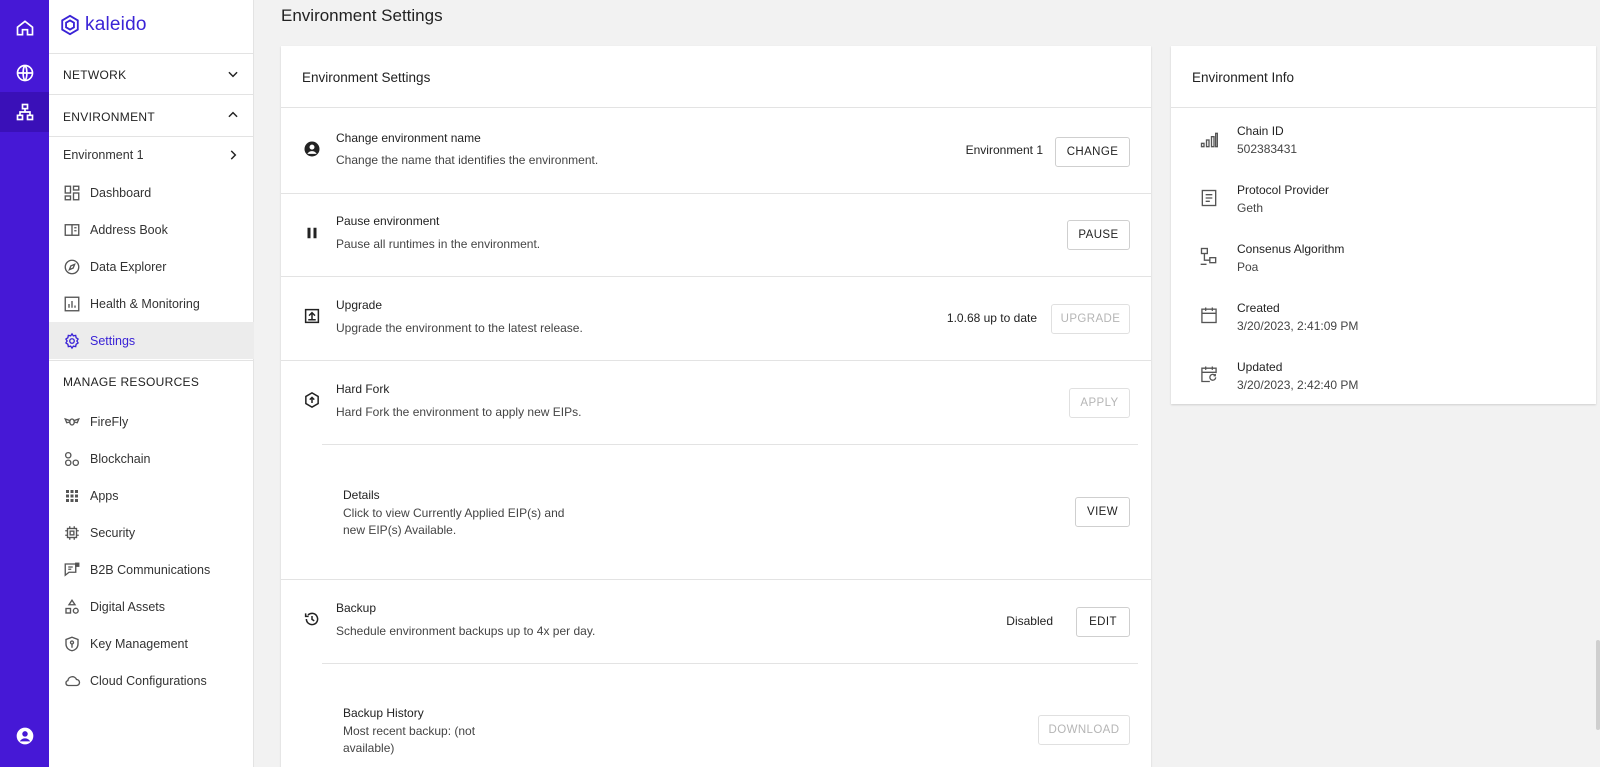  I want to click on backup-history-description-line1: Most recent backup: (not, so click(409, 731).